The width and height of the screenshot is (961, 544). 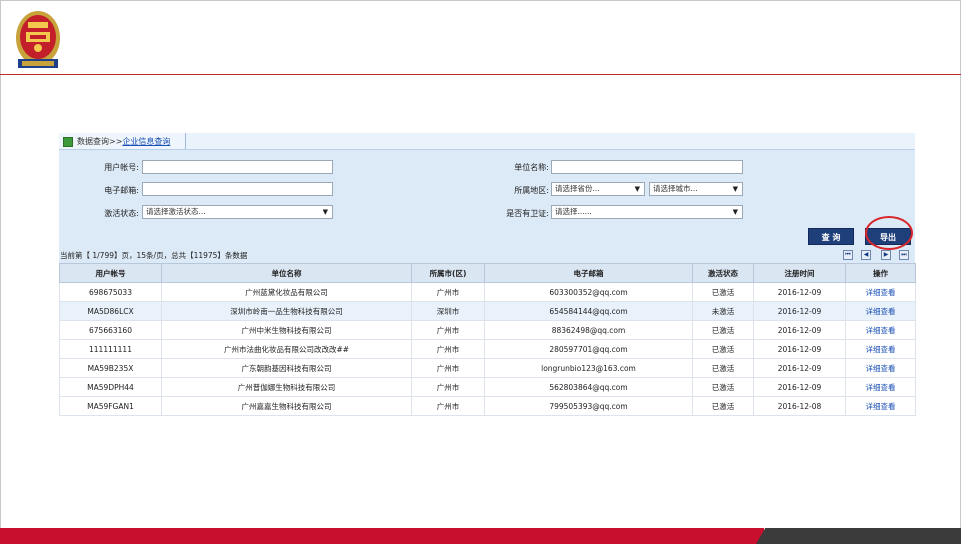 I want to click on cell-unit-name: 广州蓝黛化妆品有限公司, so click(x=286, y=292).